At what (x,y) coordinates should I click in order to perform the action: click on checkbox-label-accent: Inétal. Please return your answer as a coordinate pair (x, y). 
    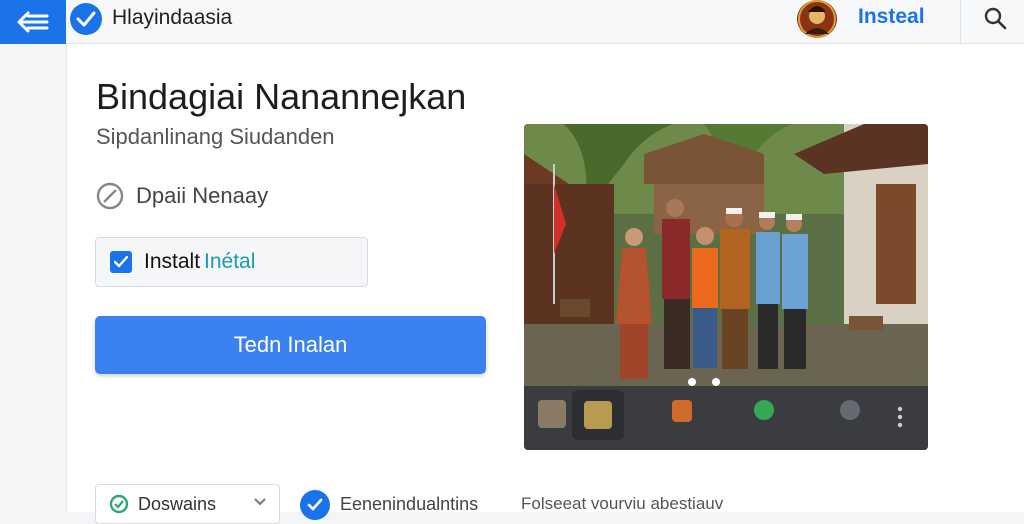
    Looking at the image, I should click on (230, 261).